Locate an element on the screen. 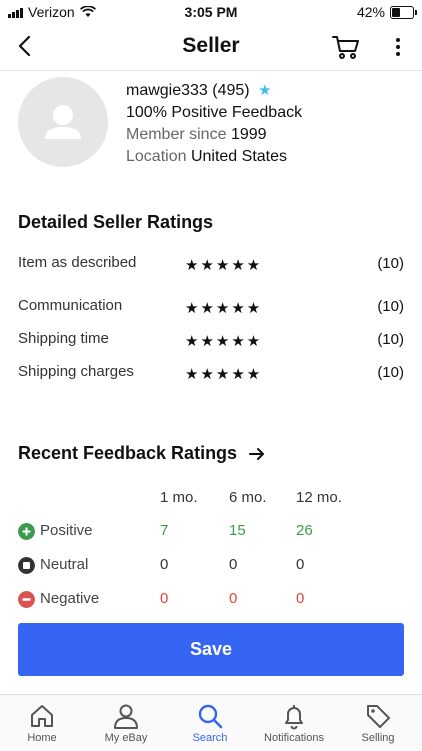  feedback-row-negative: Negative 0 0 0 is located at coordinates (211, 600).